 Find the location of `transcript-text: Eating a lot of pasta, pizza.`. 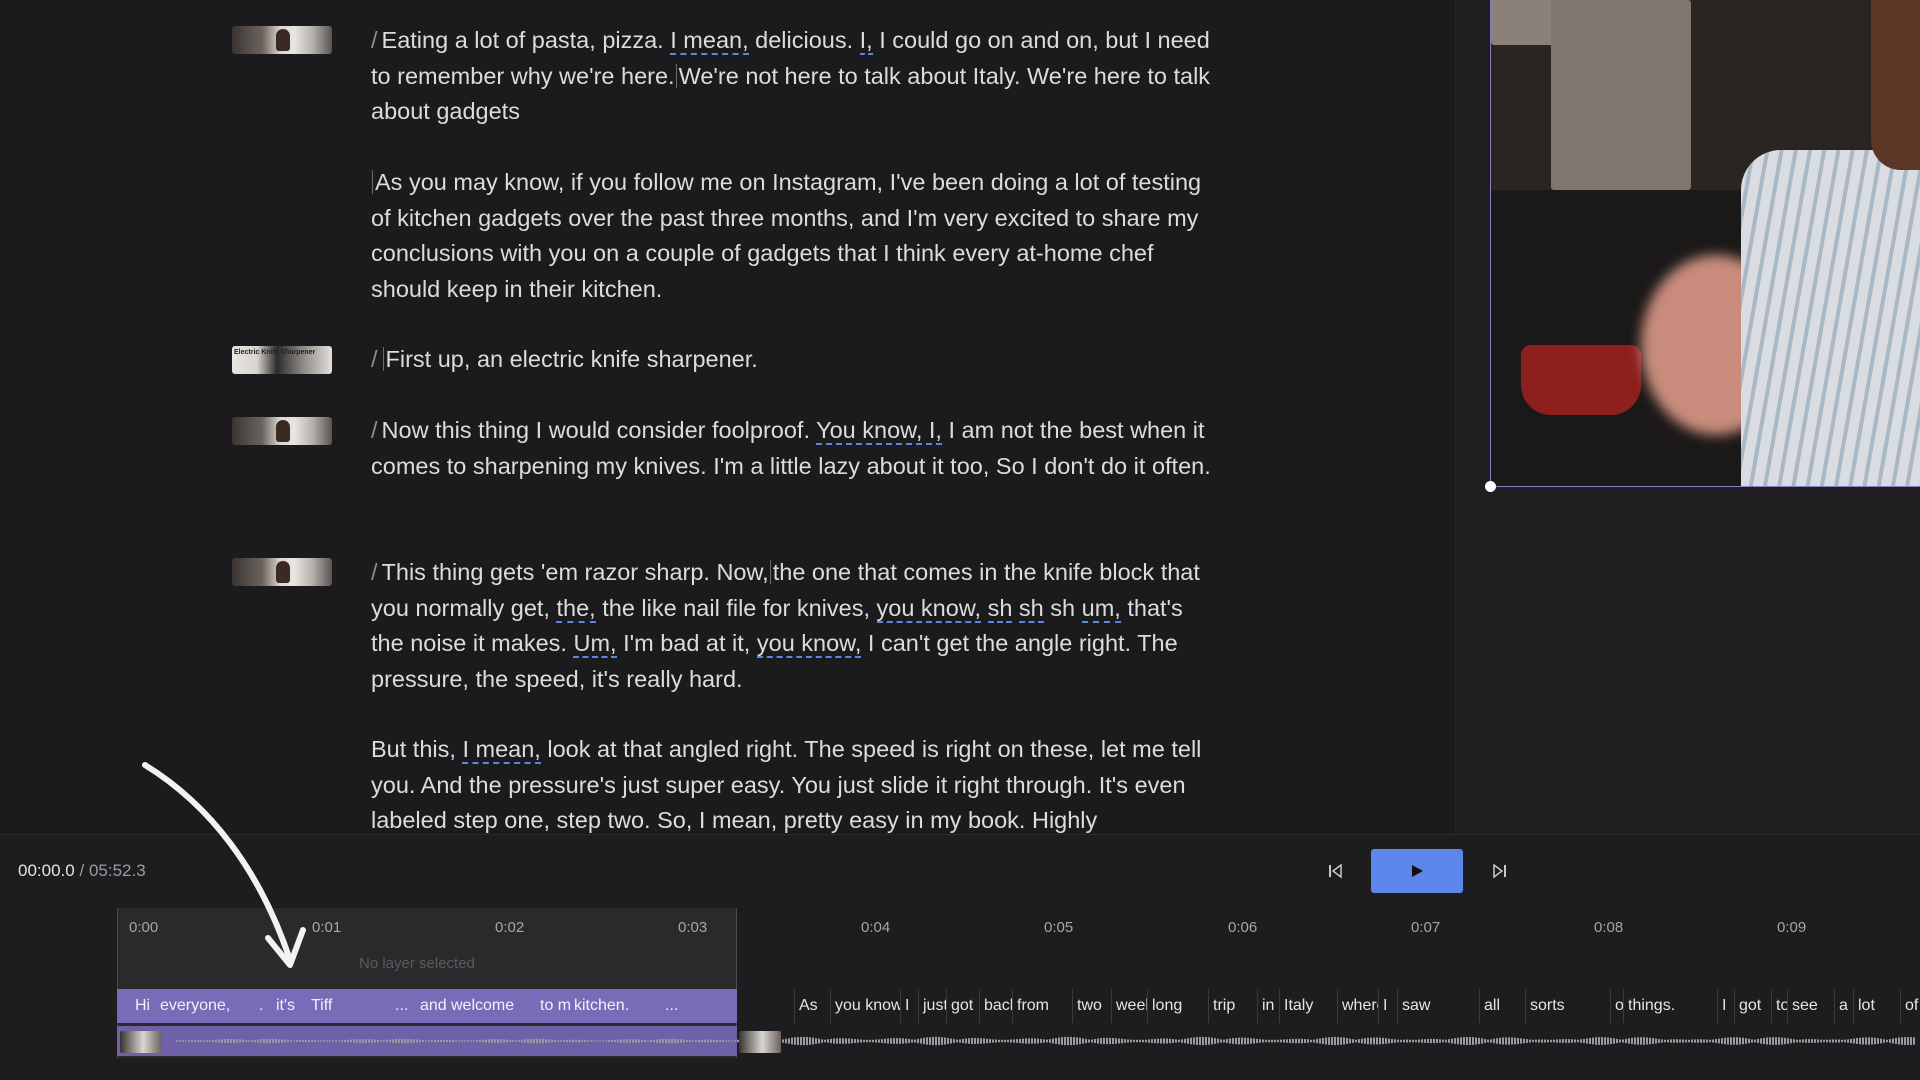

transcript-text: Eating a lot of pasta, pizza. is located at coordinates (526, 40).